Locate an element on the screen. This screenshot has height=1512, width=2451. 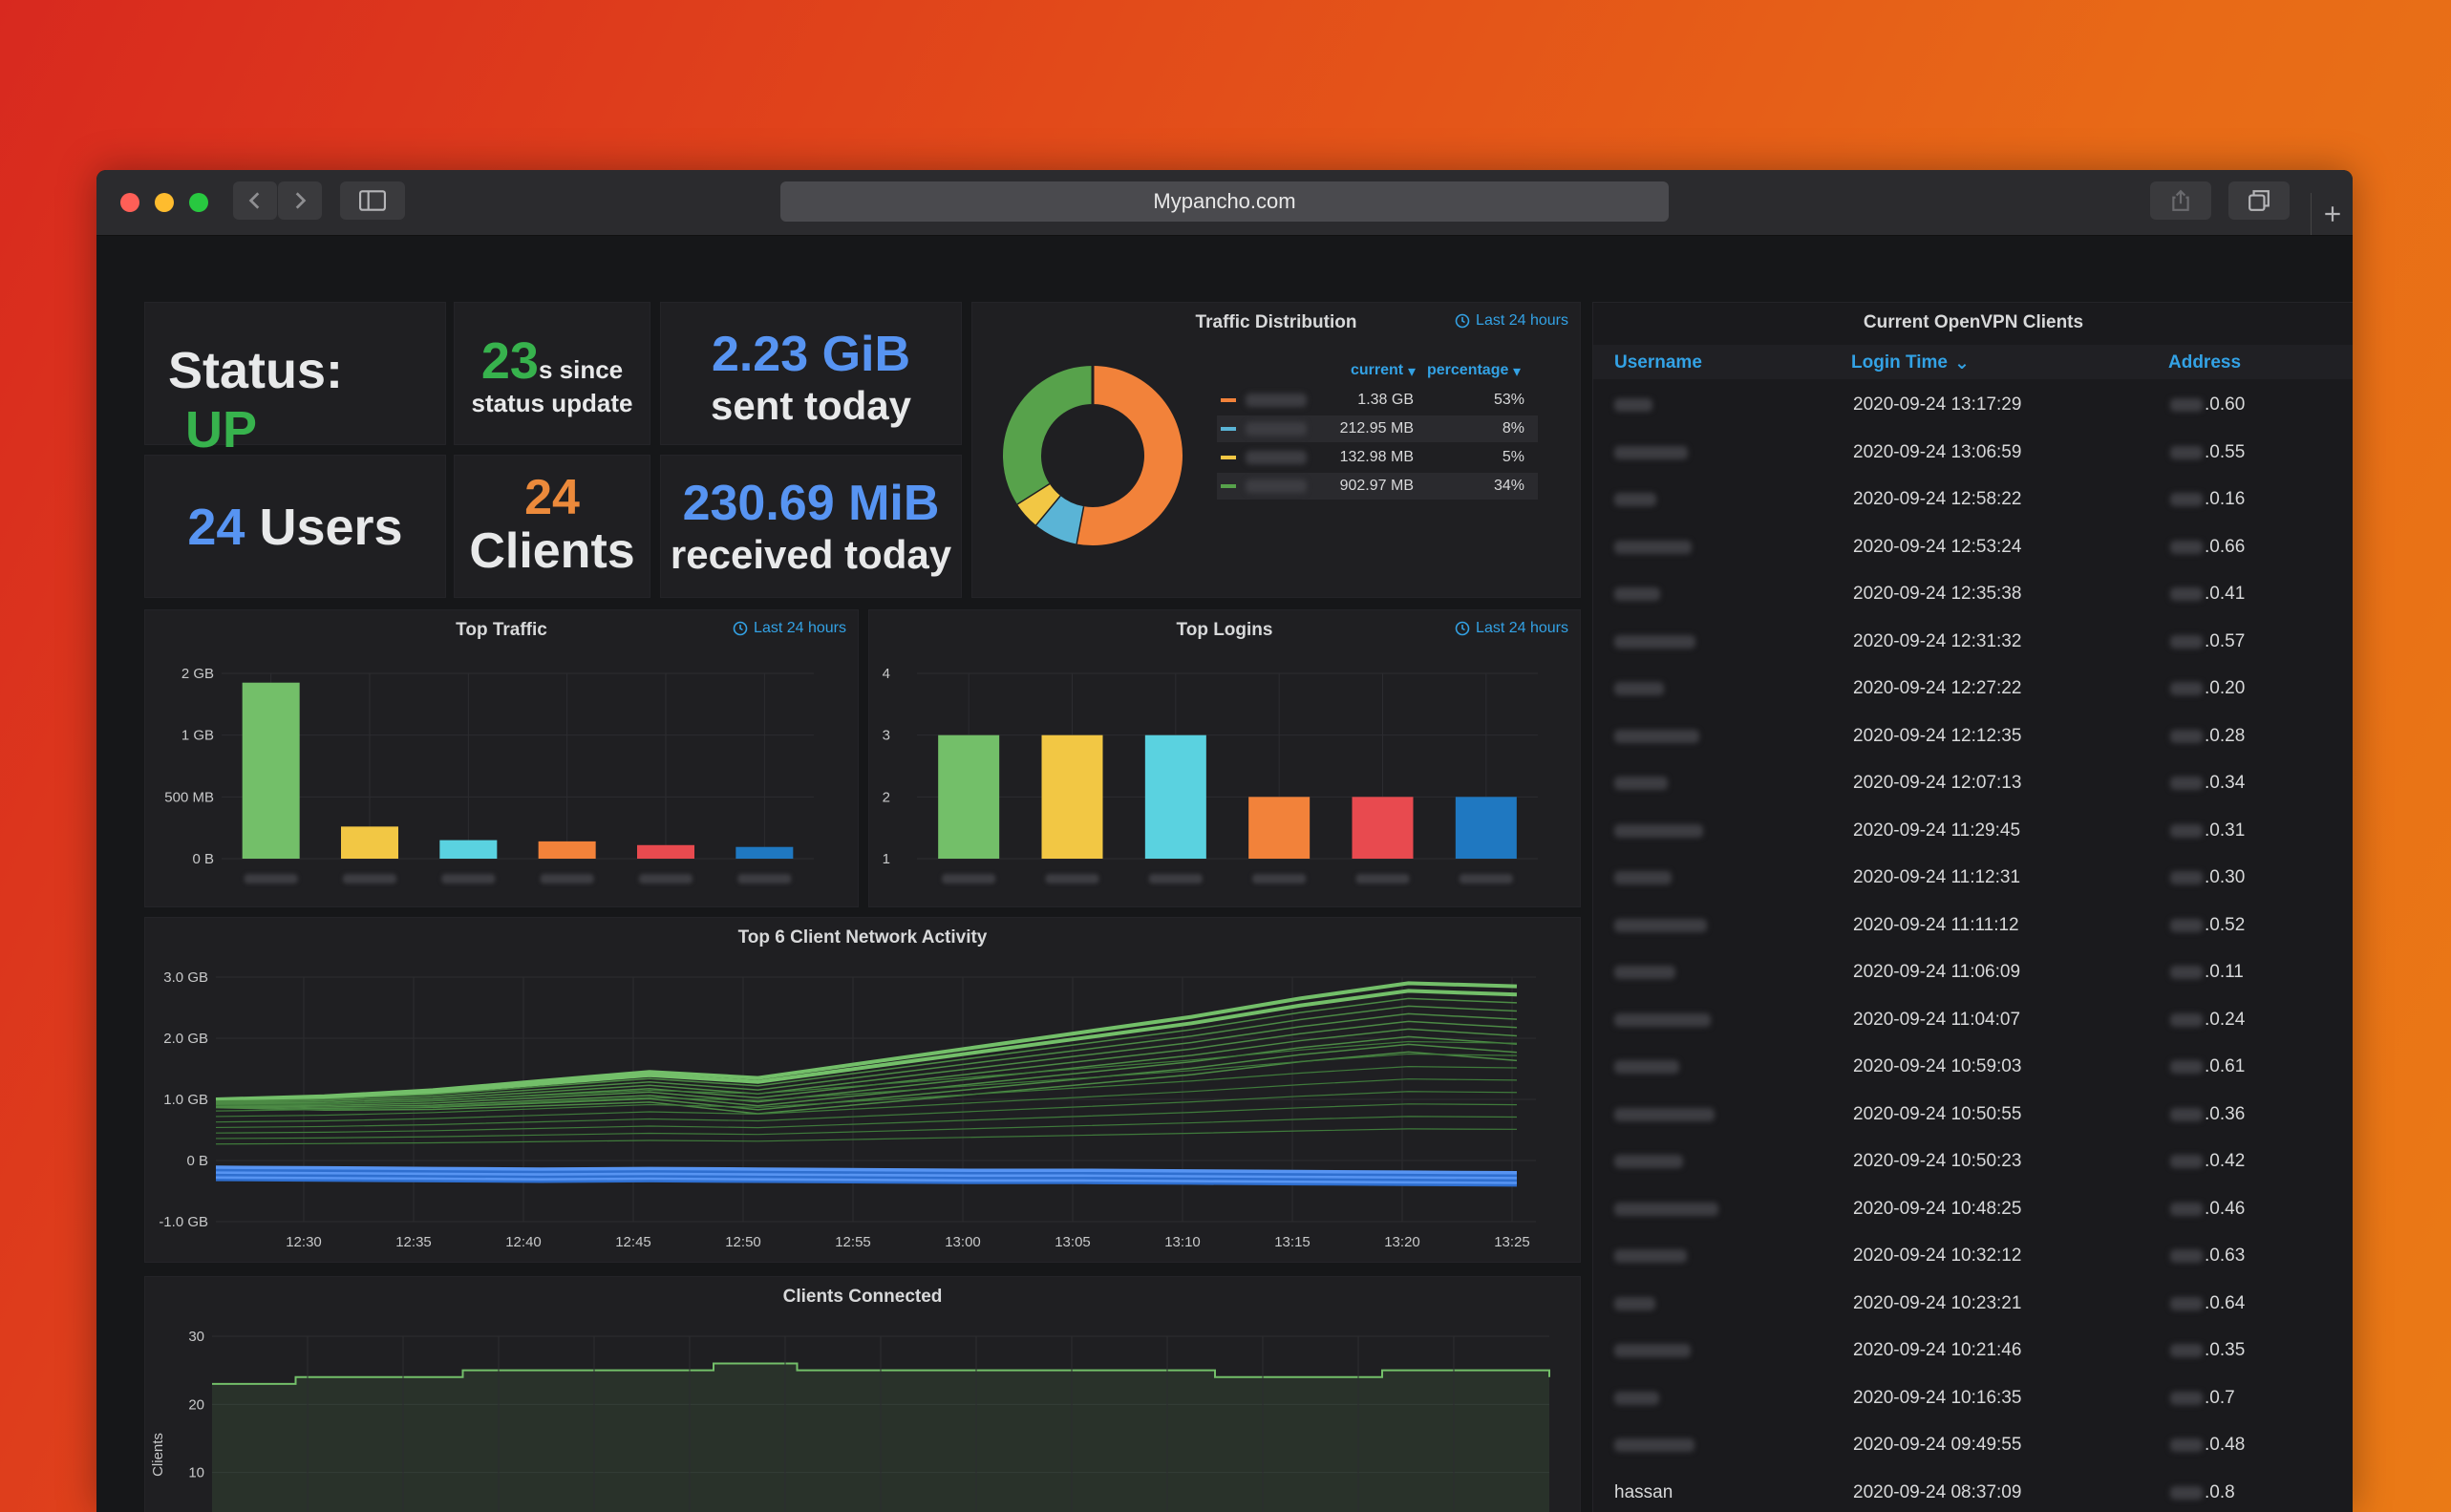
panel-title: Current OpenVPN Clients is located at coordinates (1973, 322).